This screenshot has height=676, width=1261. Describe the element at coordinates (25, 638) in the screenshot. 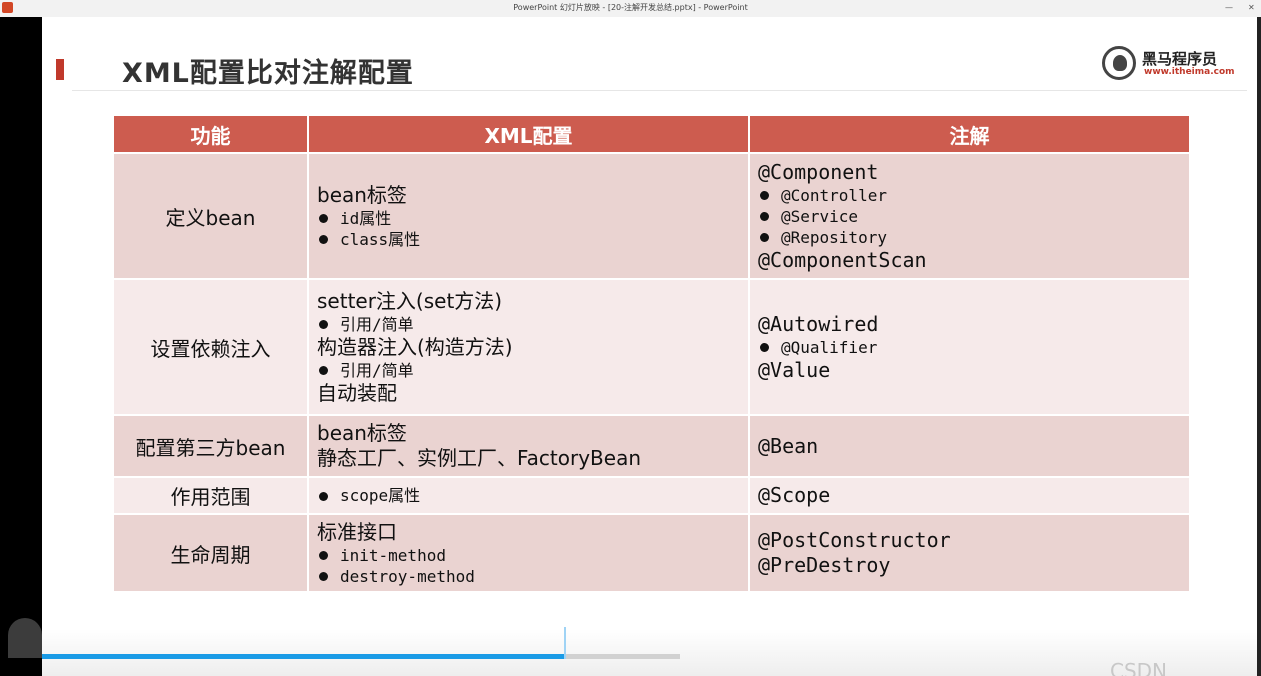

I see `cursor-shadow` at that location.